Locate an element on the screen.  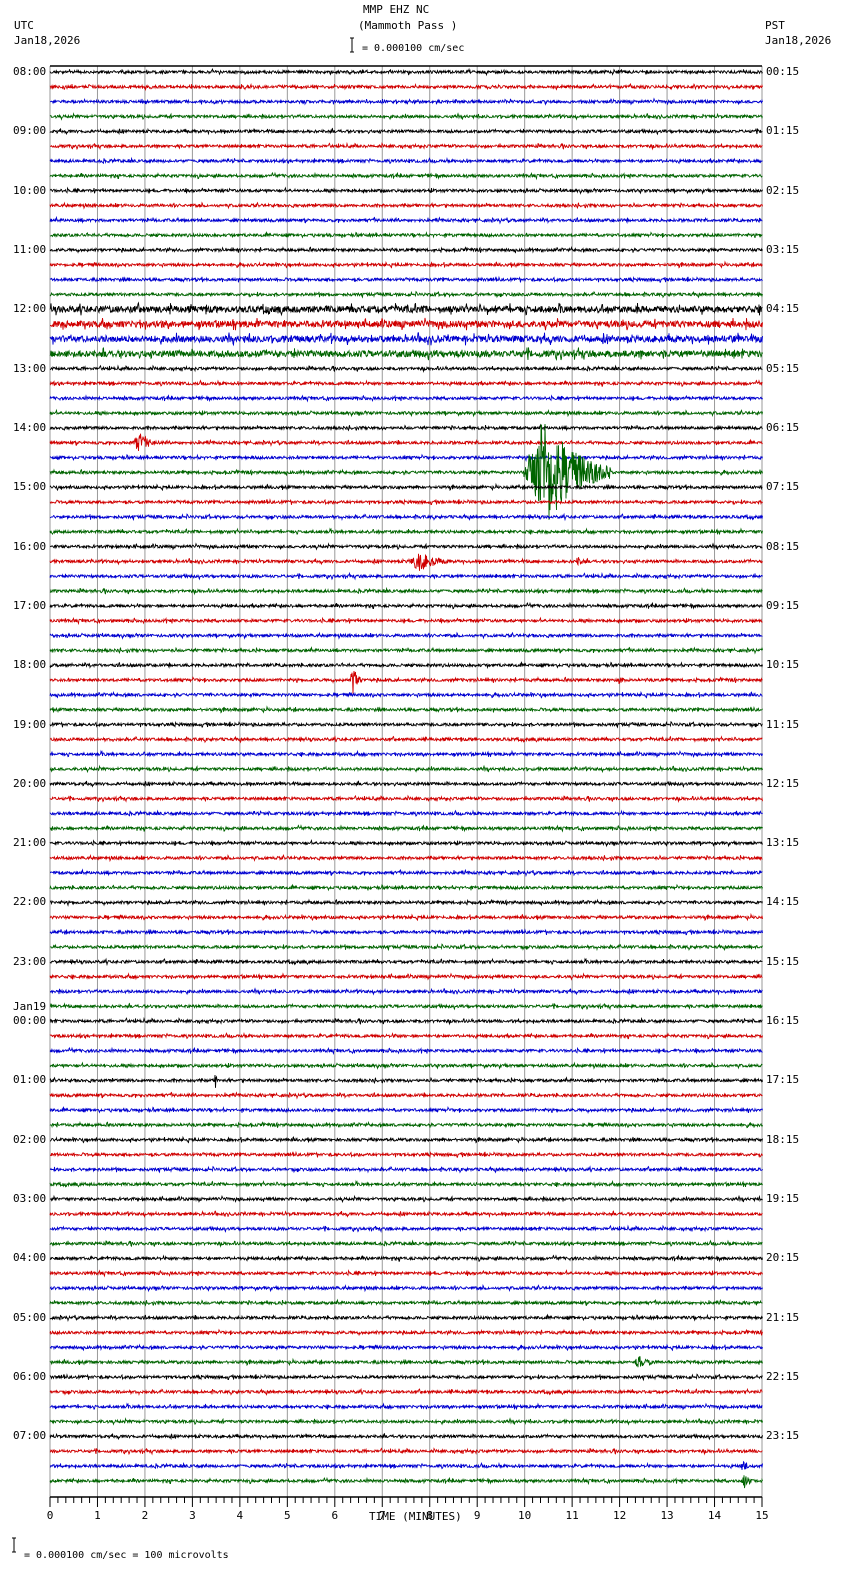
date-change-label: Jan19 is located at coordinates (30, 1007).